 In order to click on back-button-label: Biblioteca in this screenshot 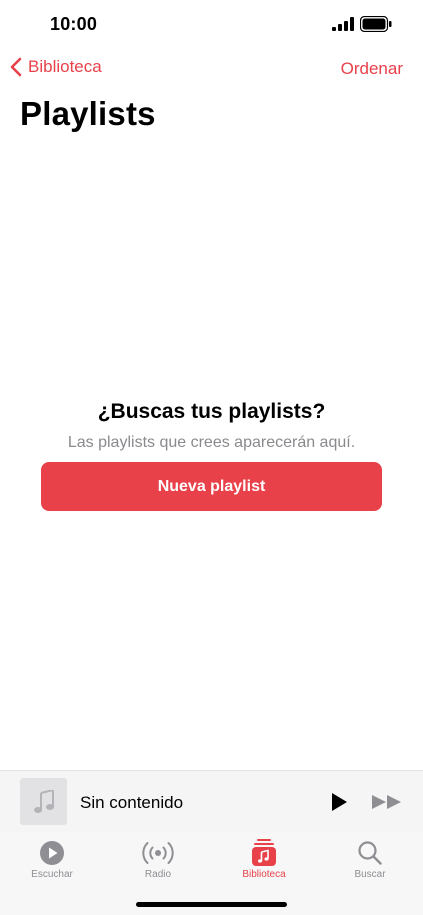, I will do `click(65, 66)`.